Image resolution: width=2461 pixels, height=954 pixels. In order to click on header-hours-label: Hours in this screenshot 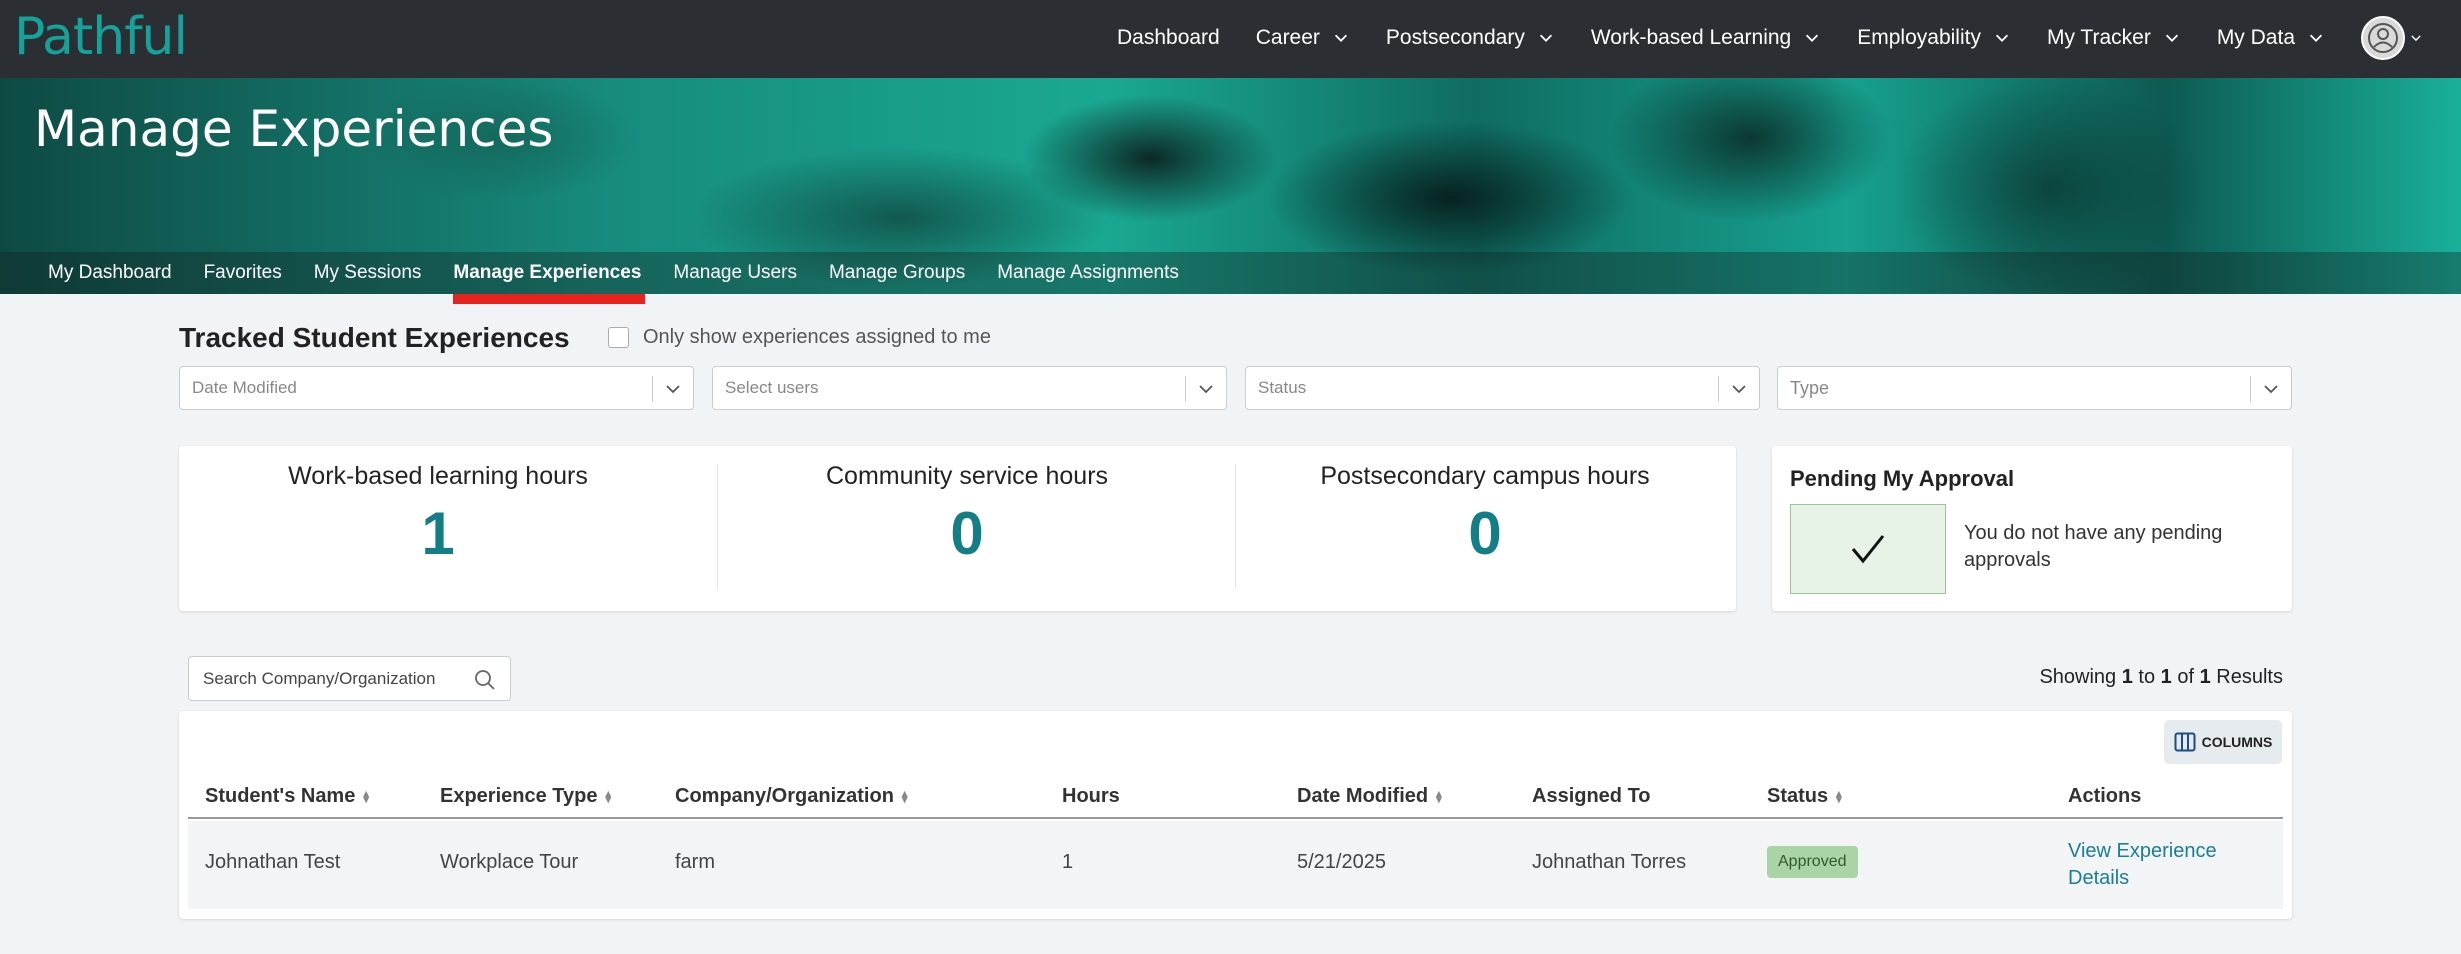, I will do `click(1091, 796)`.